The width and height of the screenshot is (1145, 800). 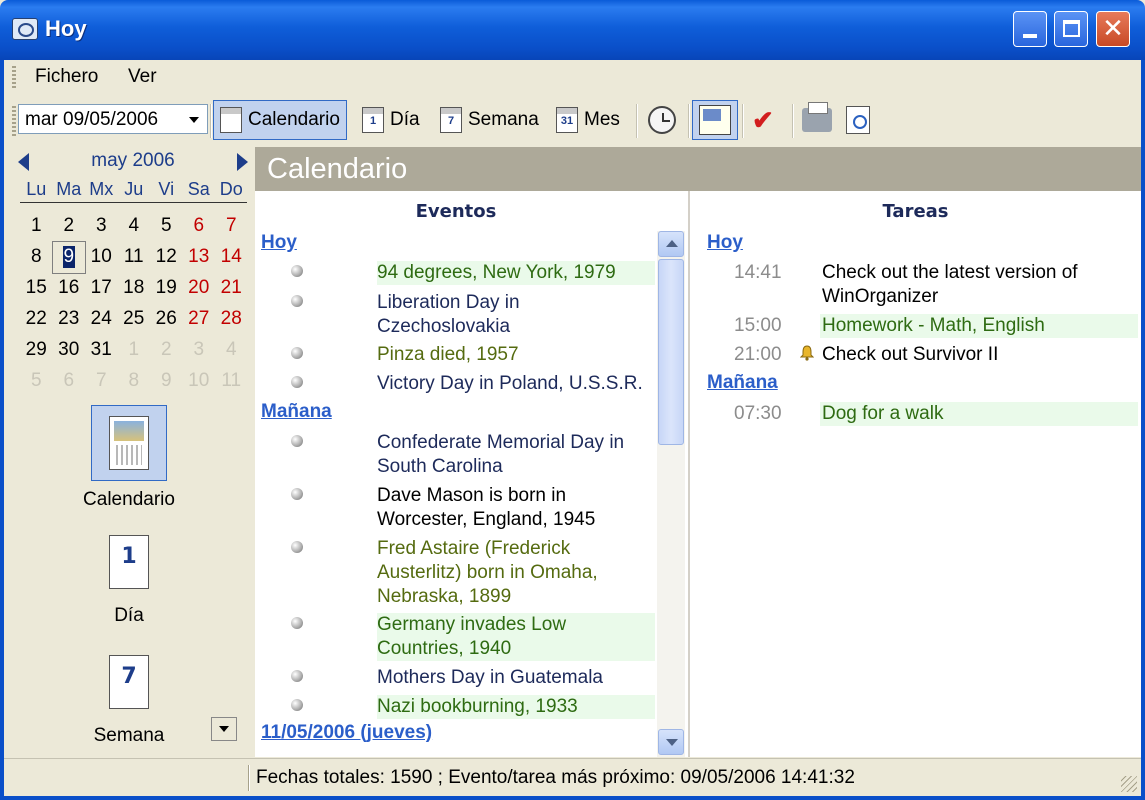 What do you see at coordinates (69, 319) in the screenshot?
I see `calendar-day: 23` at bounding box center [69, 319].